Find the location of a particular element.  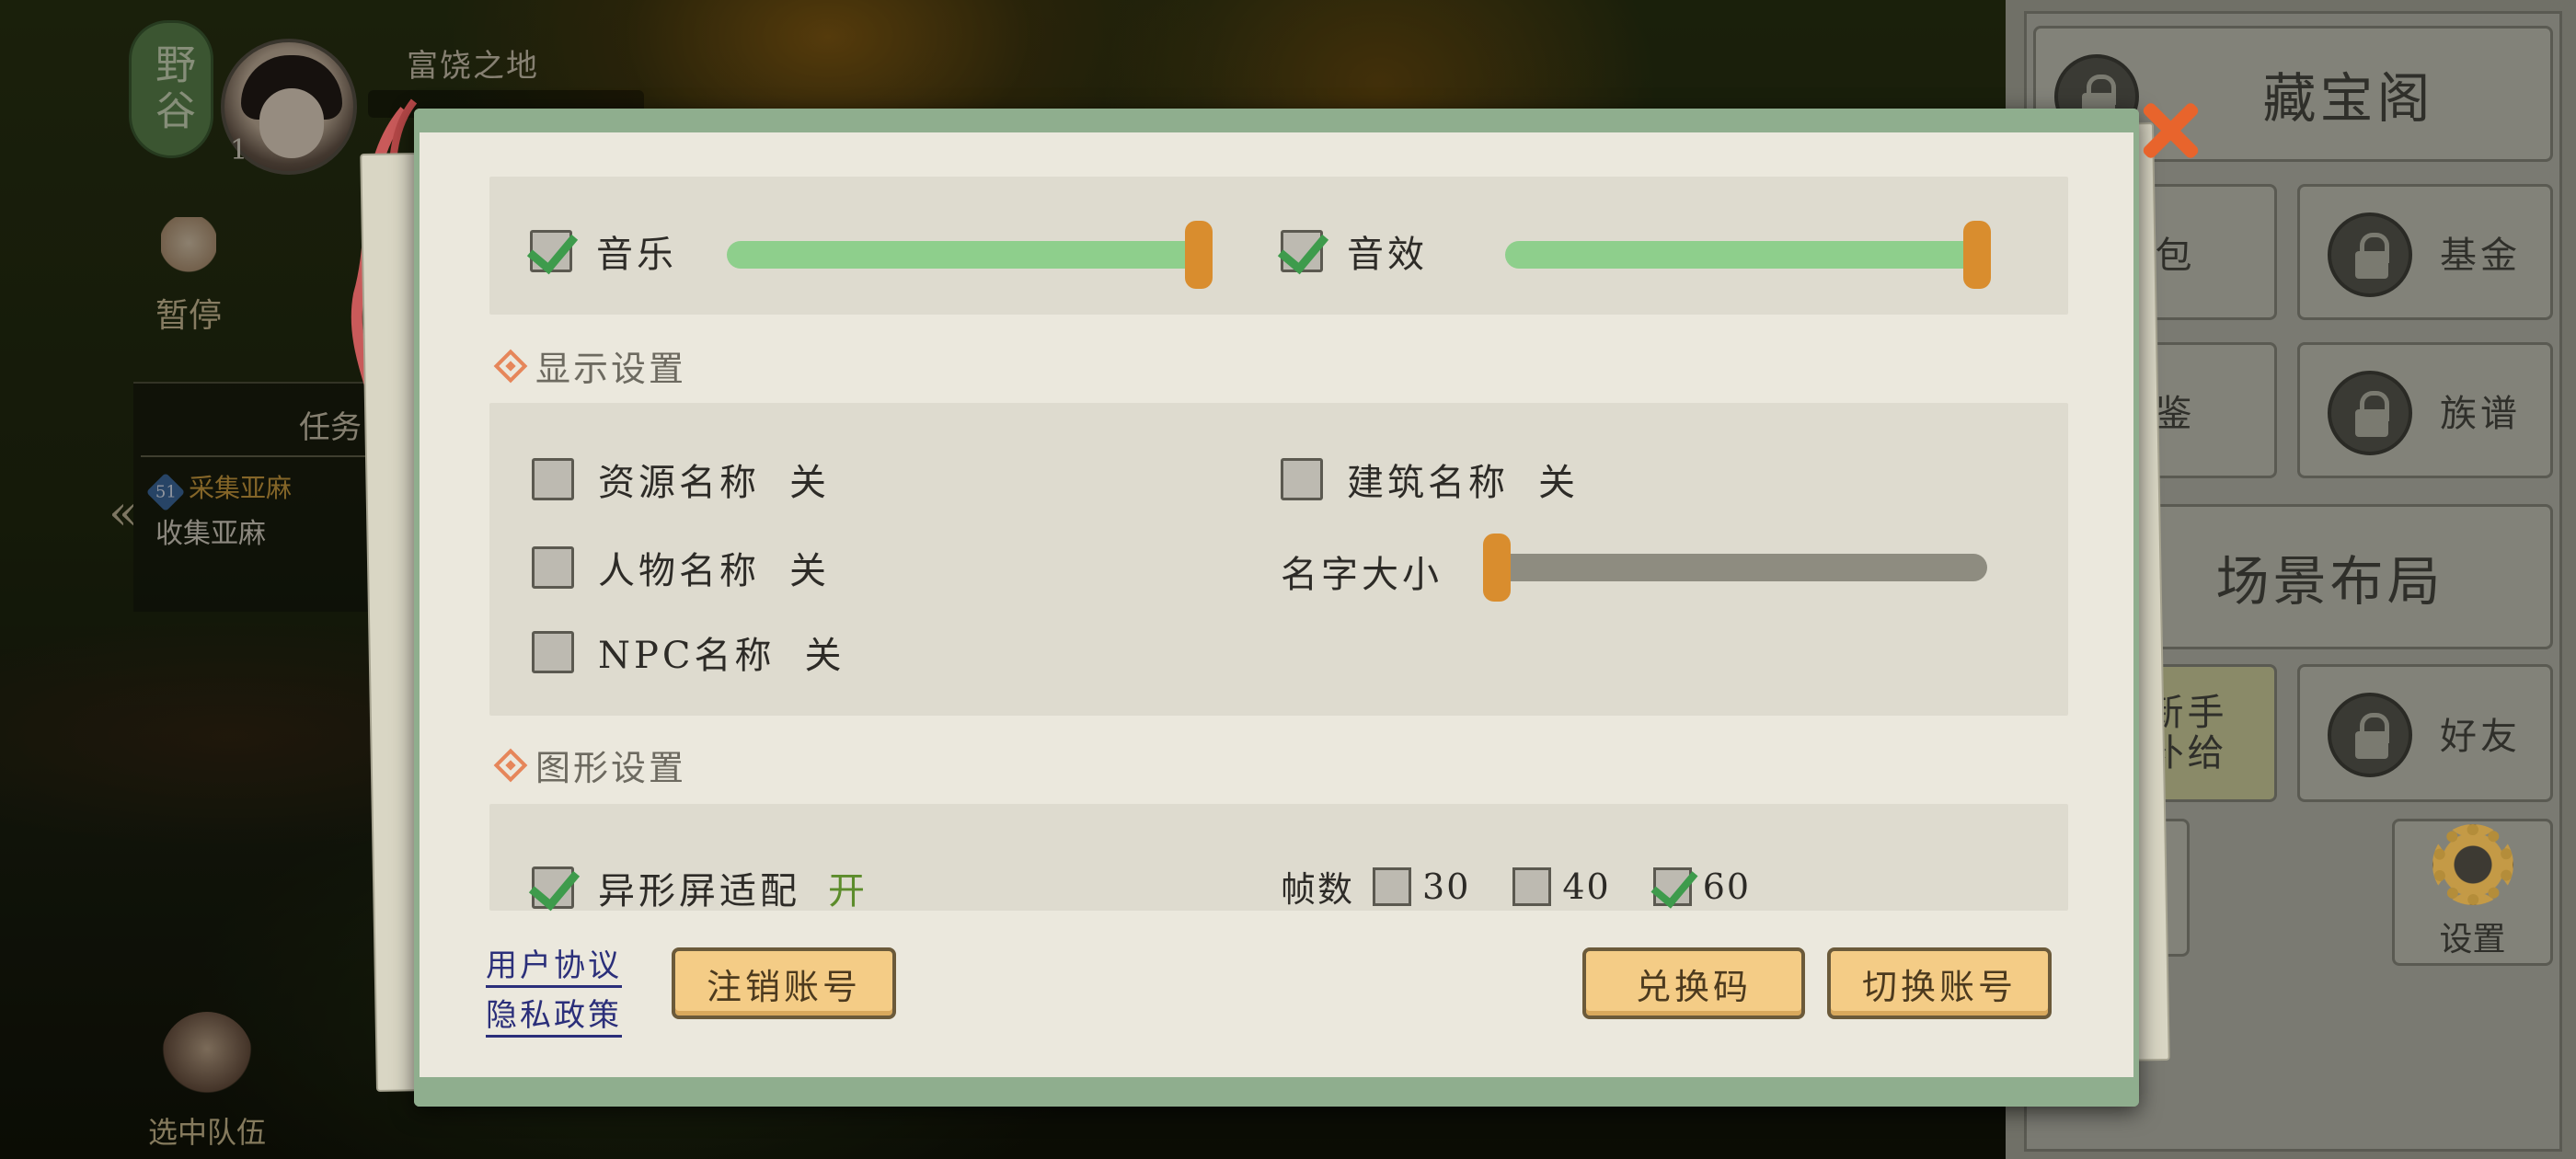

settings-button: 设置 is located at coordinates (2472, 892).